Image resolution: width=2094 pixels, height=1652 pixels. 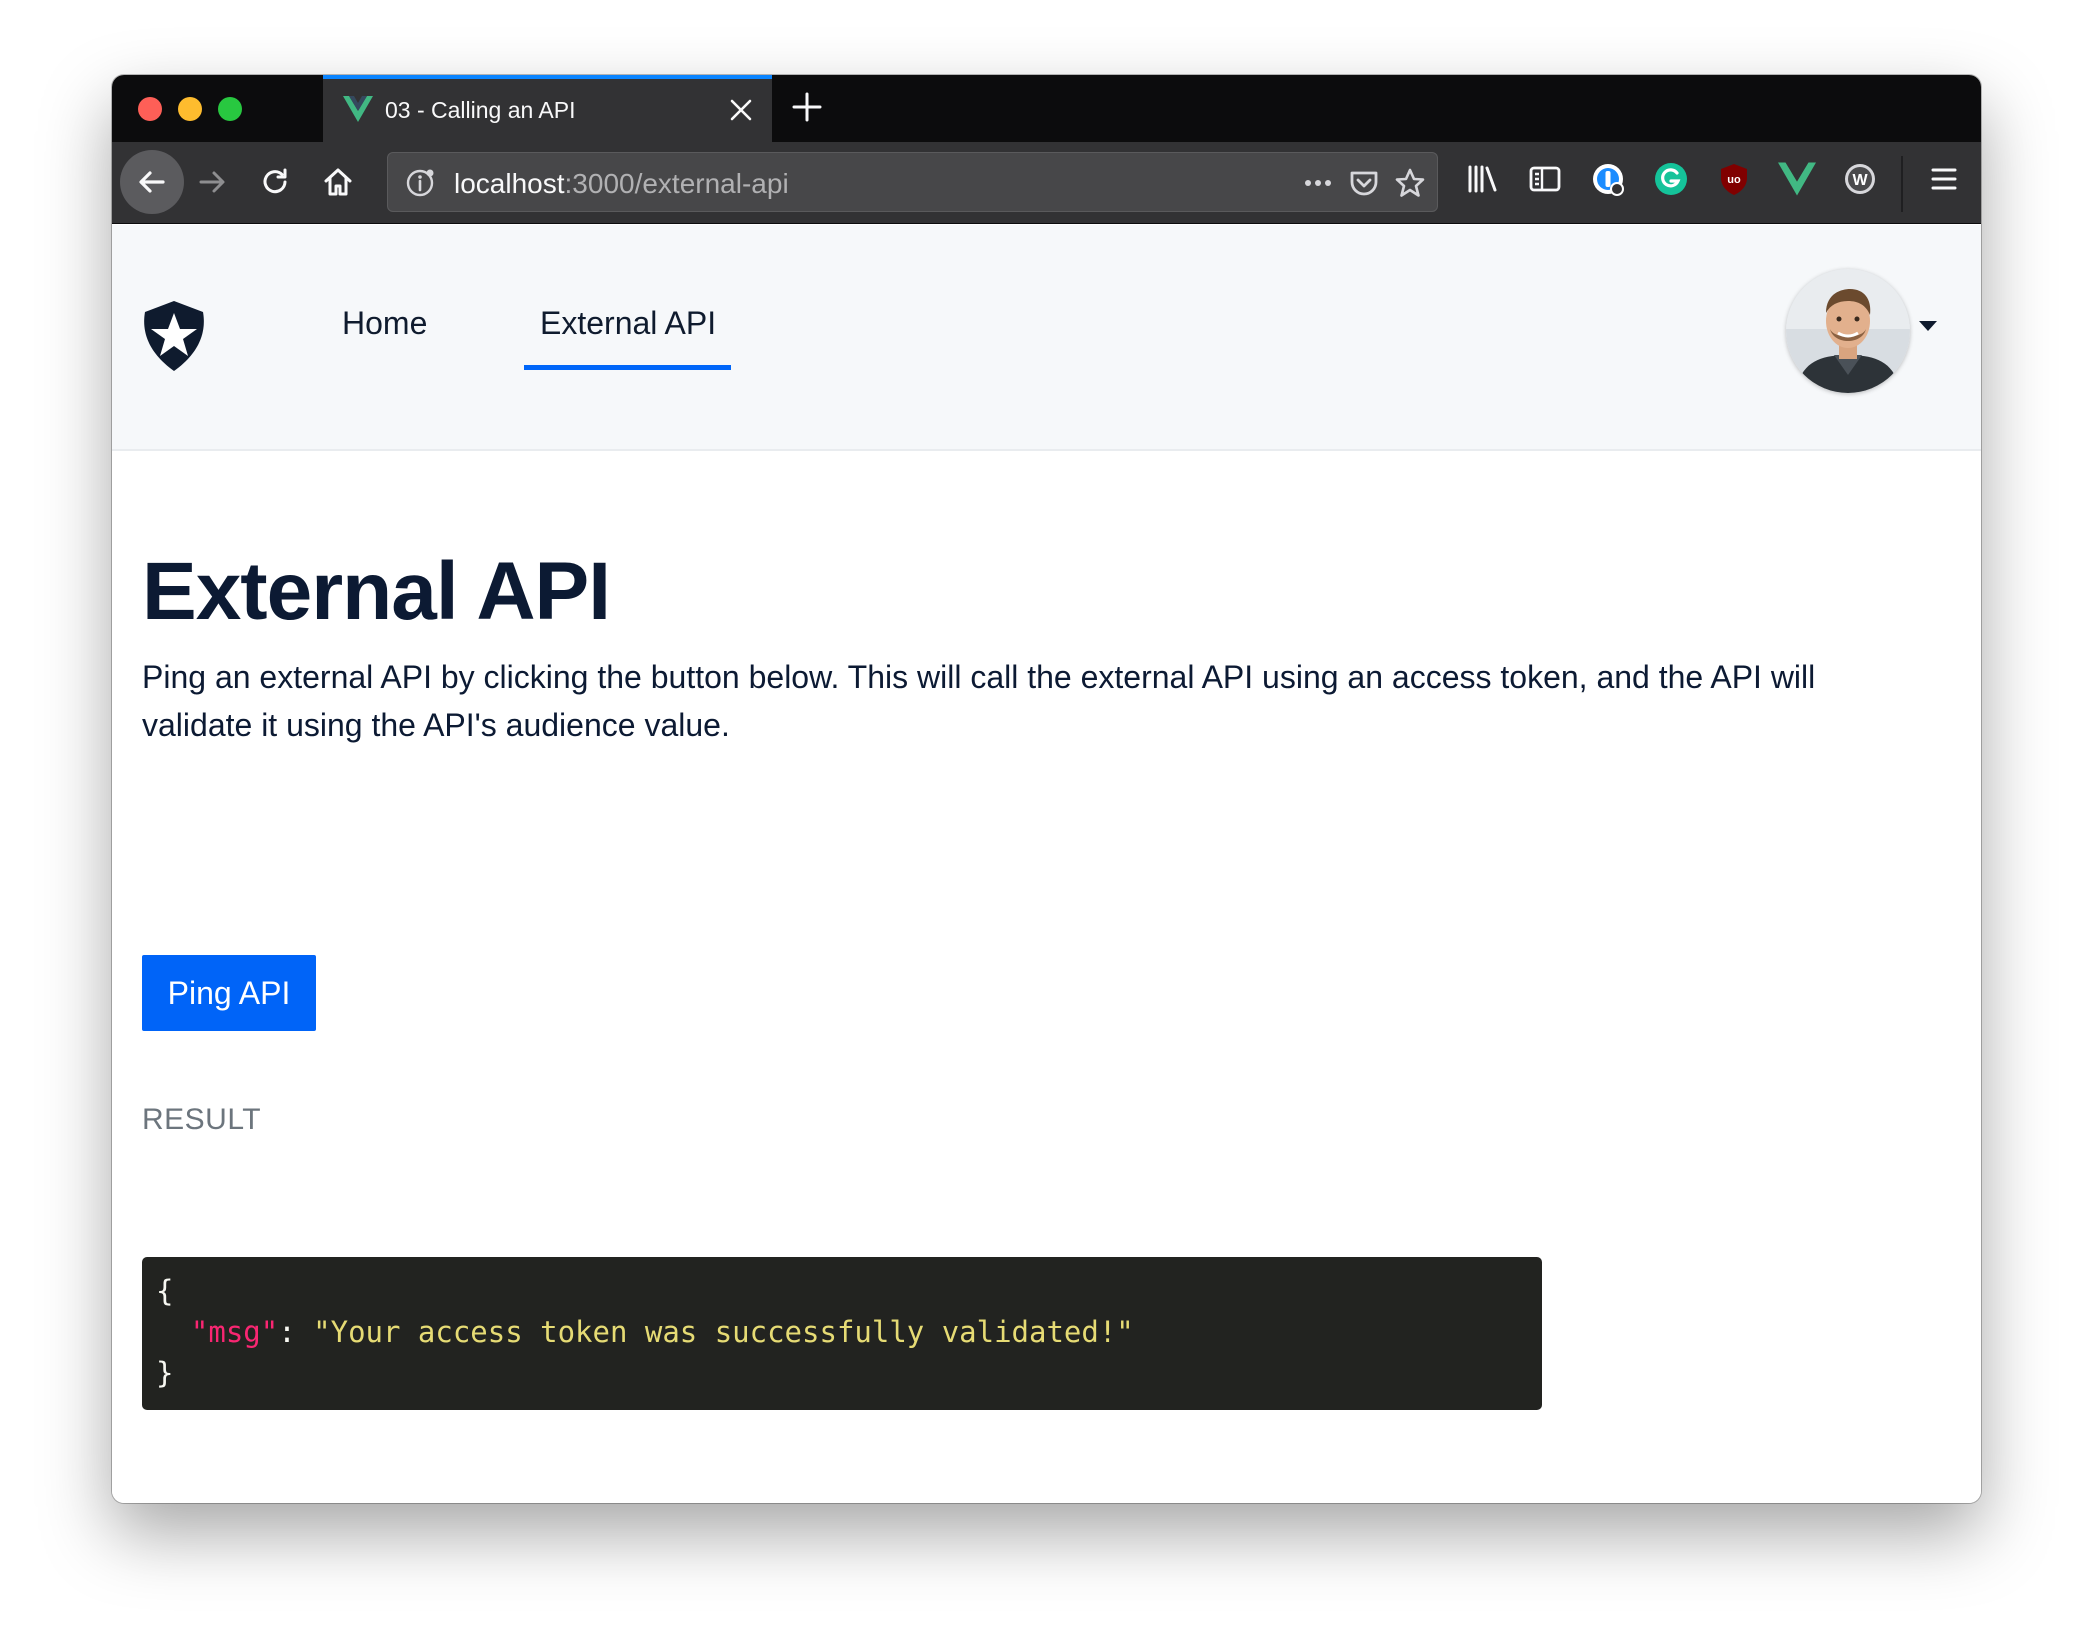 What do you see at coordinates (358, 109) in the screenshot?
I see `vue-logo-icon` at bounding box center [358, 109].